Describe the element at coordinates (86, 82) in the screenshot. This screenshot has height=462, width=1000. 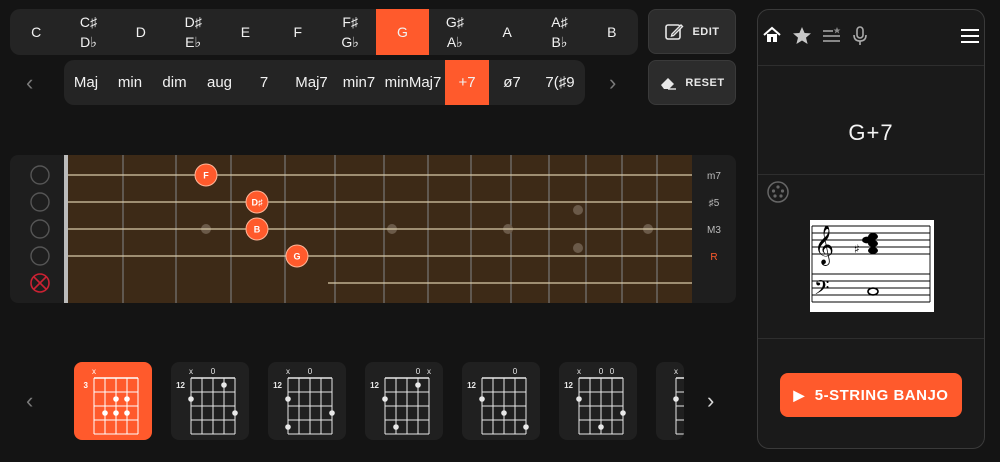
I see `chord-type-button: Maj` at that location.